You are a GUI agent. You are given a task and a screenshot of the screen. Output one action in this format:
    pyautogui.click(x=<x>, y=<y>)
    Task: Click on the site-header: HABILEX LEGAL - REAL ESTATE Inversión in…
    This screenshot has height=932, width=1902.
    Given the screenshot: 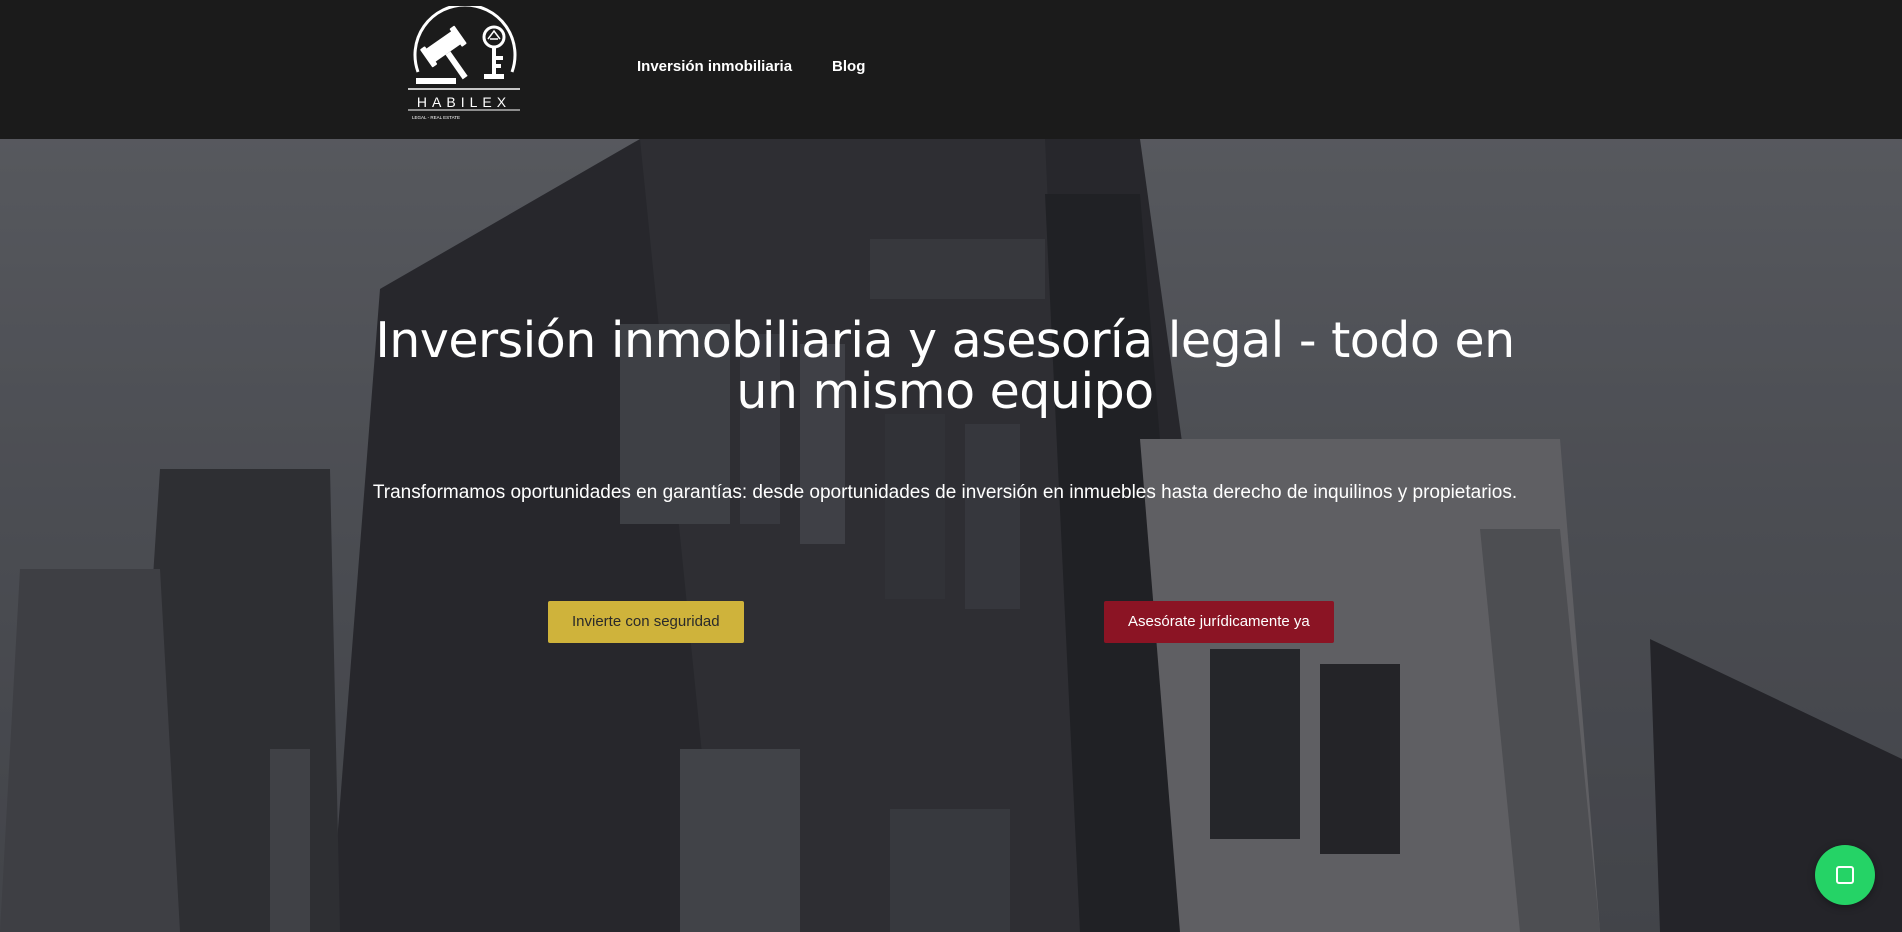 What is the action you would take?
    pyautogui.click(x=951, y=69)
    